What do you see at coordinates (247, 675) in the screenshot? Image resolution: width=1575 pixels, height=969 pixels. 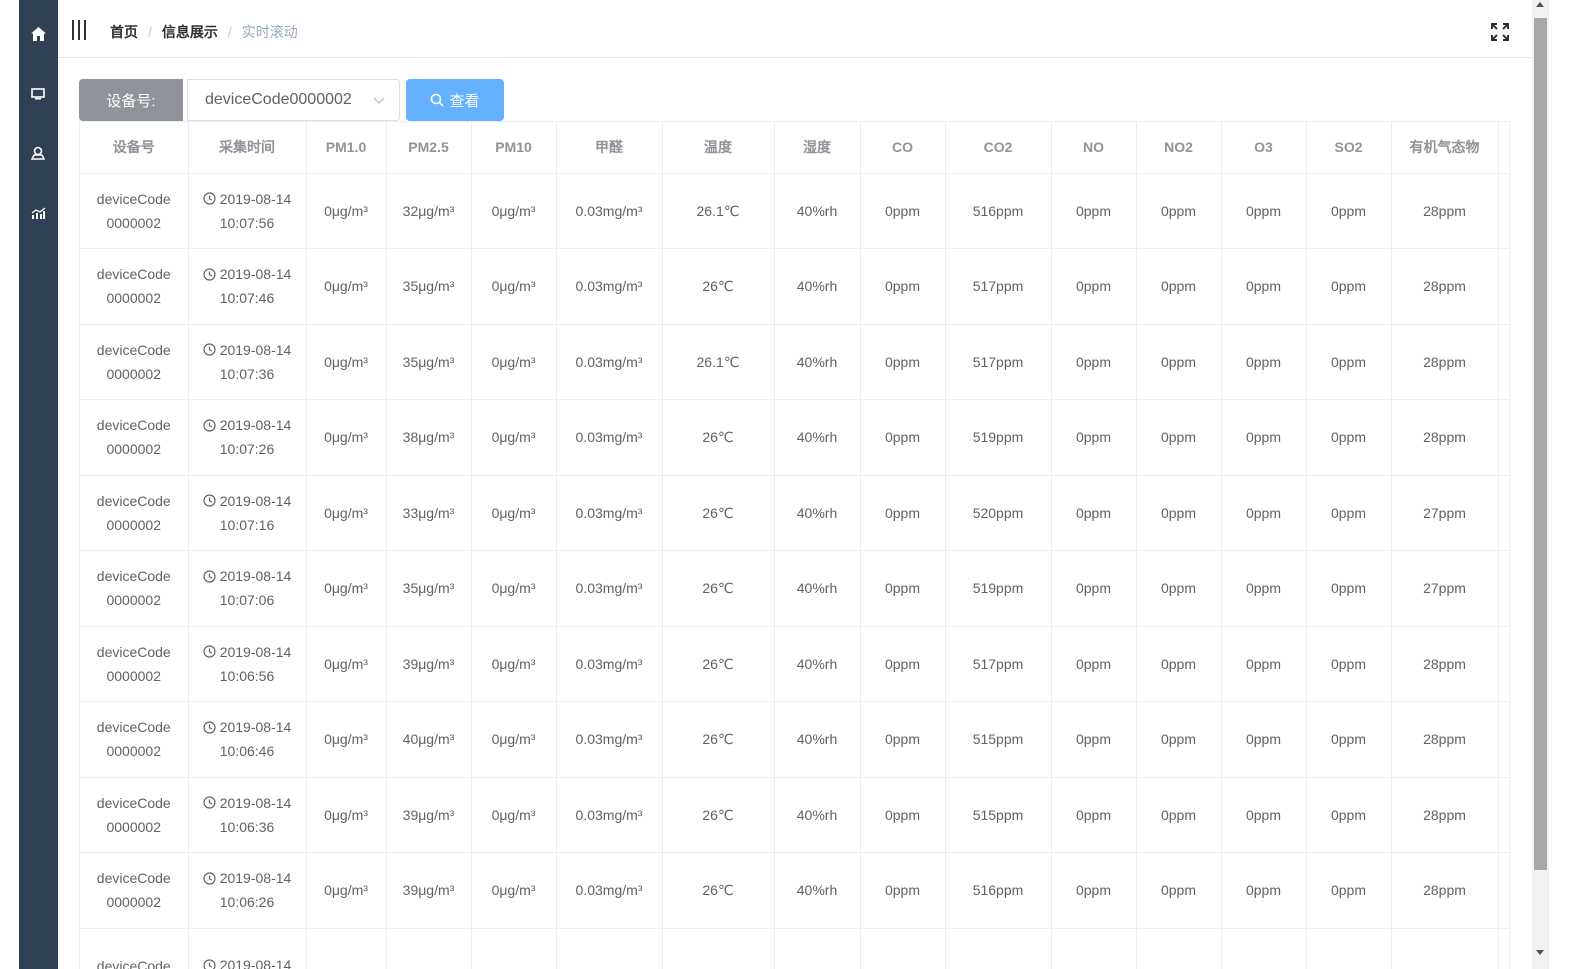 I see `collect-time: 10:06:56` at bounding box center [247, 675].